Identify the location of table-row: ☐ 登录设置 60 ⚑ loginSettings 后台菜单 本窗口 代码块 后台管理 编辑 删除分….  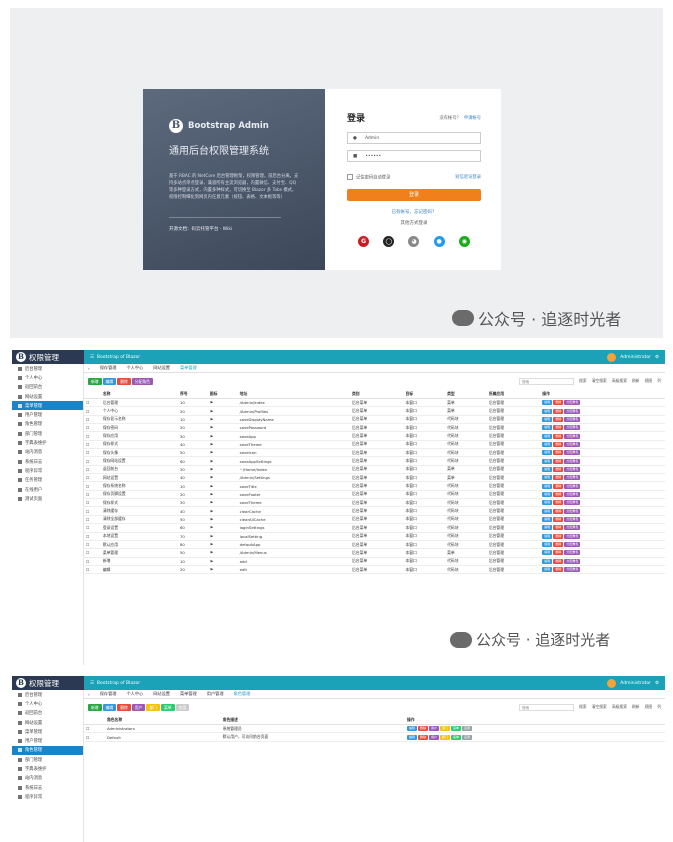
(374, 528).